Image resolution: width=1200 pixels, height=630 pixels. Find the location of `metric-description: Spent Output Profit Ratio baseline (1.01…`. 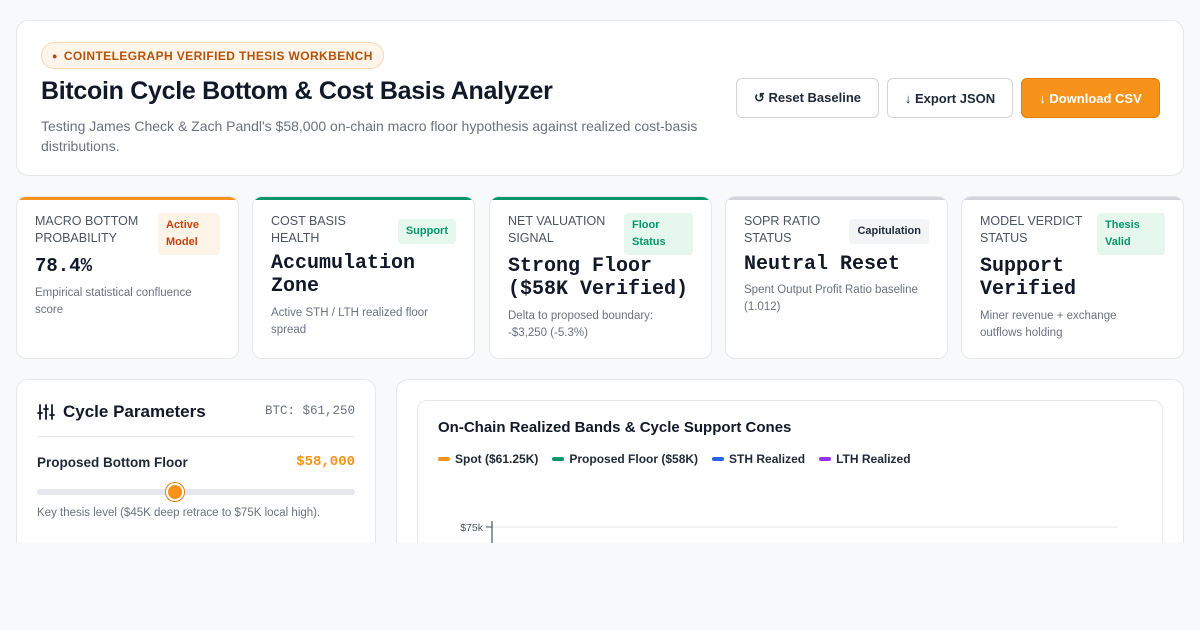

metric-description: Spent Output Profit Ratio baseline (1.01… is located at coordinates (831, 298).